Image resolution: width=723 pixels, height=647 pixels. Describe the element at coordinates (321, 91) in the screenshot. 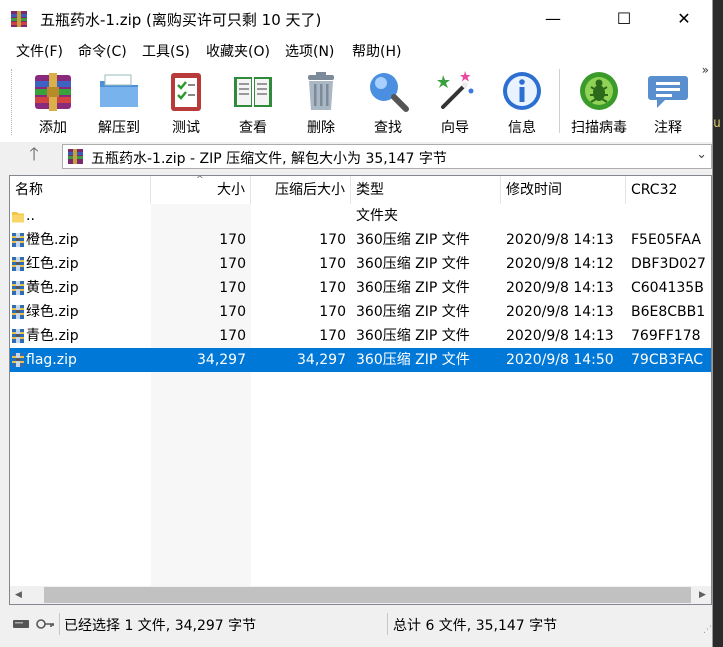

I see `trash-icon` at that location.